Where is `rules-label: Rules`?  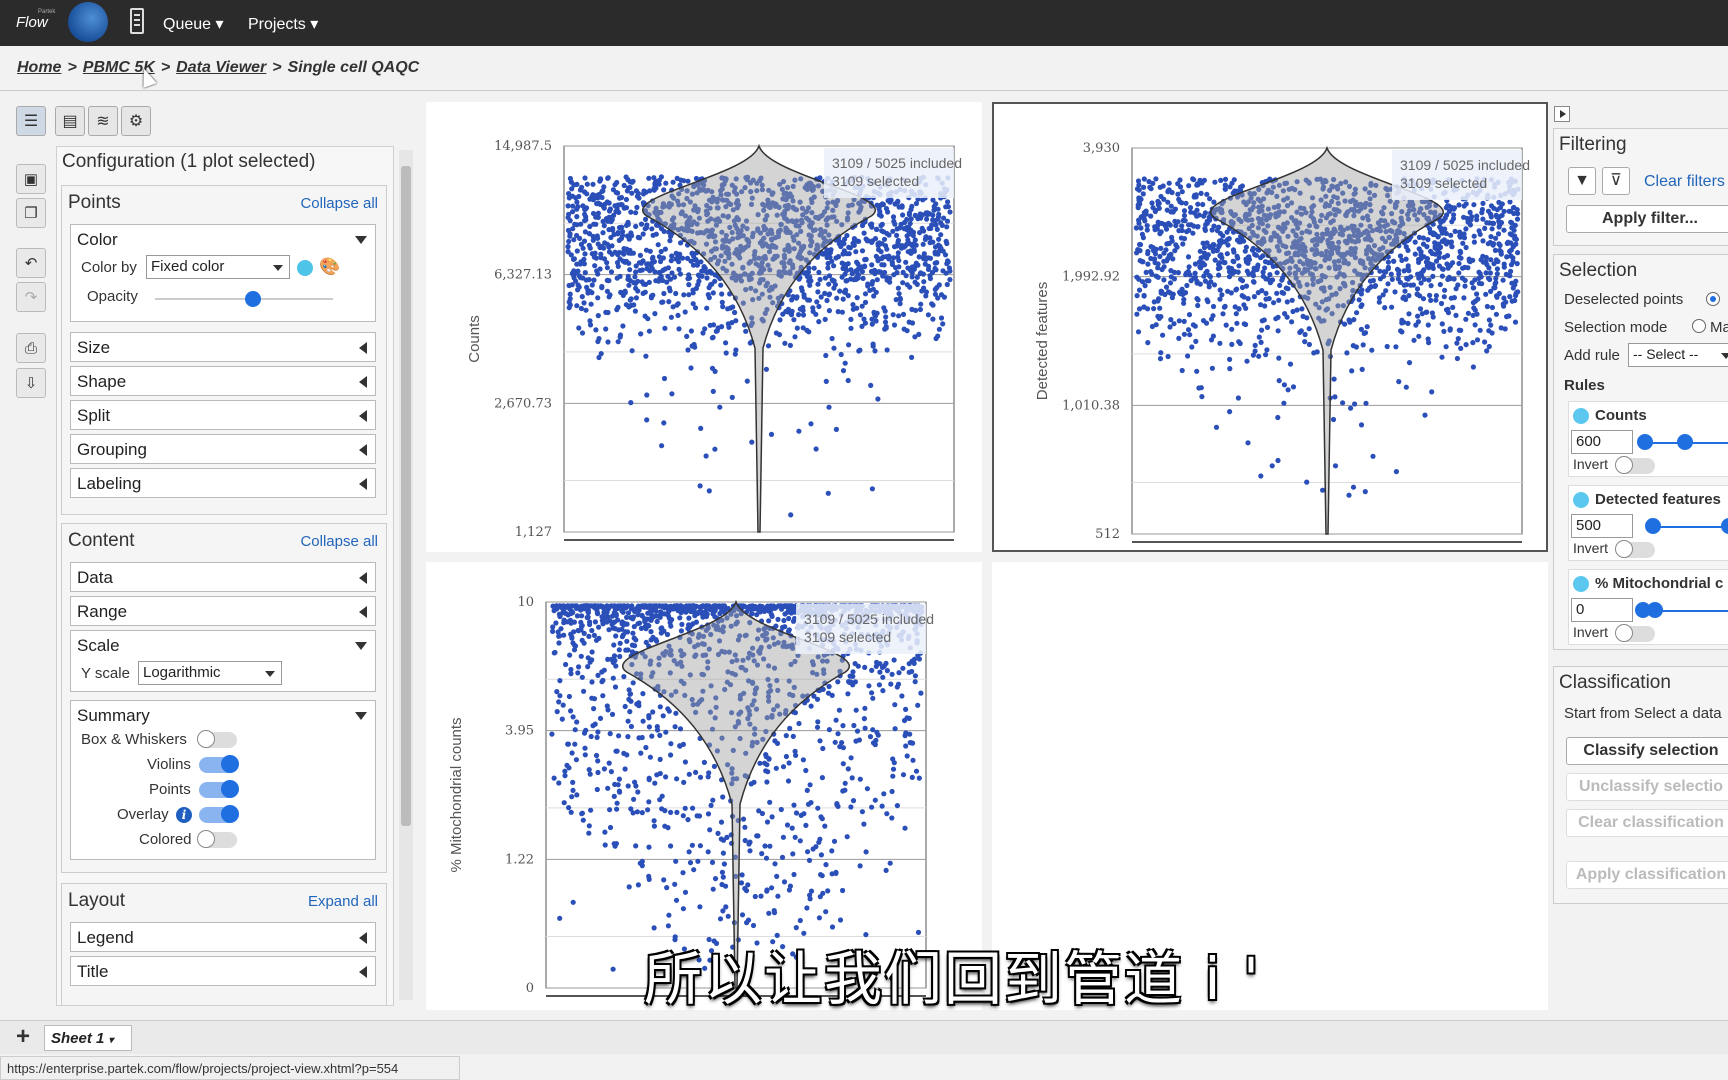
rules-label: Rules is located at coordinates (1584, 385).